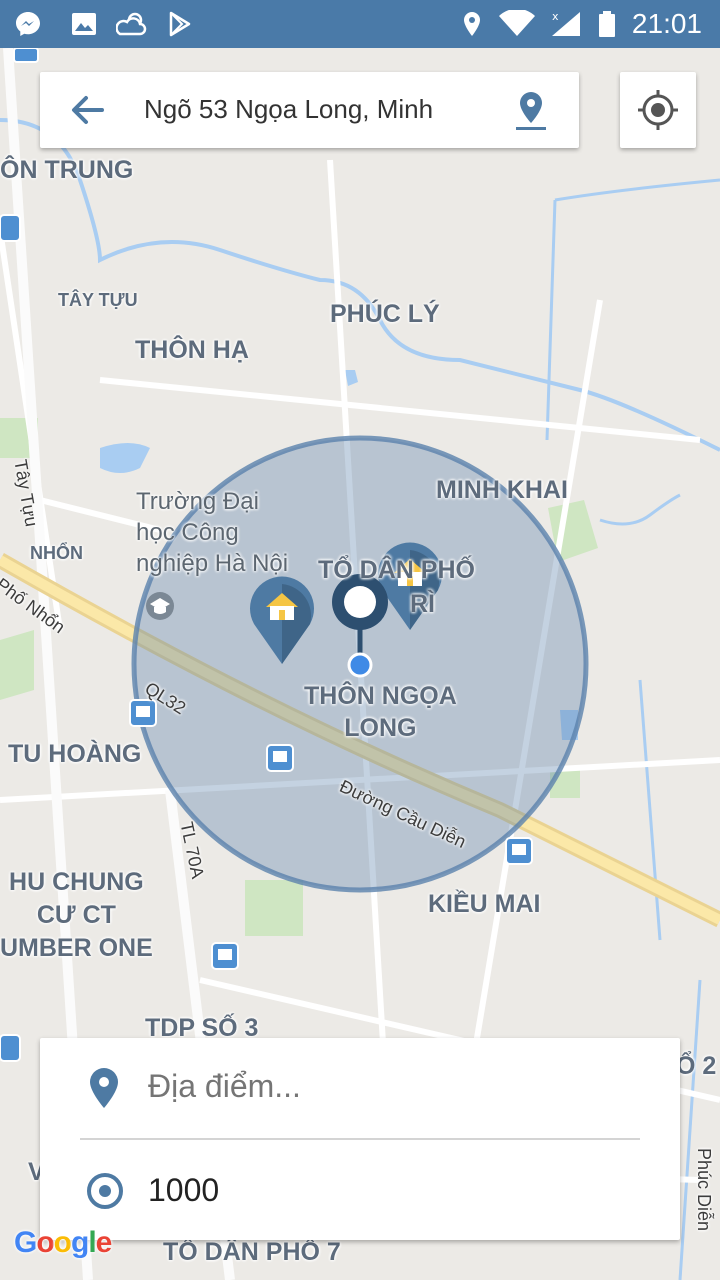 This screenshot has width=720, height=1280. What do you see at coordinates (607, 24) in the screenshot?
I see `battery-icon` at bounding box center [607, 24].